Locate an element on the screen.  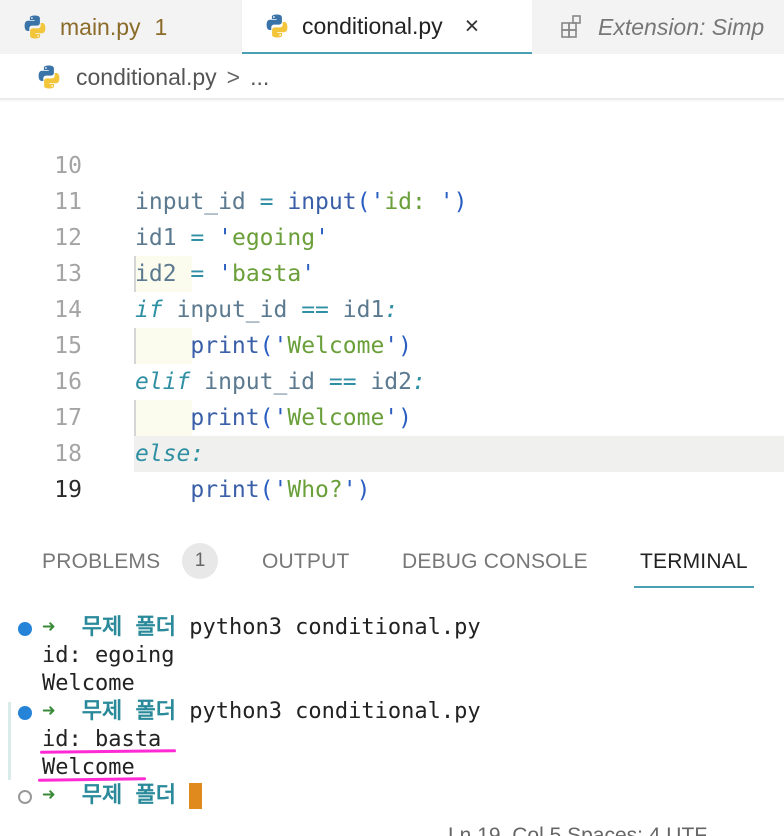
tab-debug-console: DEBUG CONSOLE is located at coordinates (495, 564).